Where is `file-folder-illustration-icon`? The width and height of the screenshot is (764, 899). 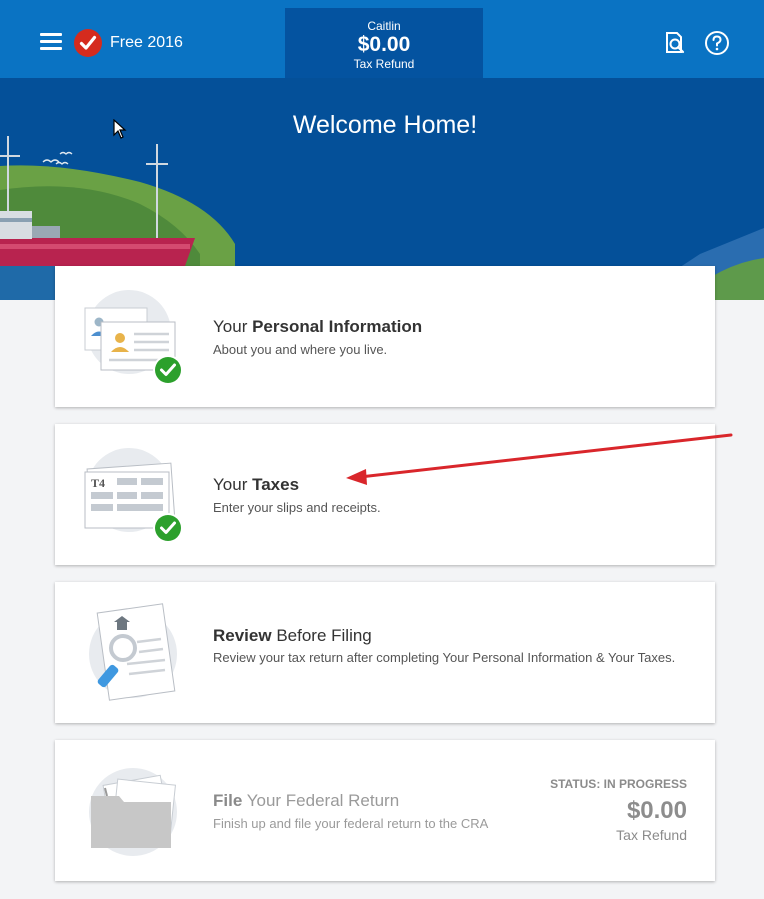 file-folder-illustration-icon is located at coordinates (133, 812).